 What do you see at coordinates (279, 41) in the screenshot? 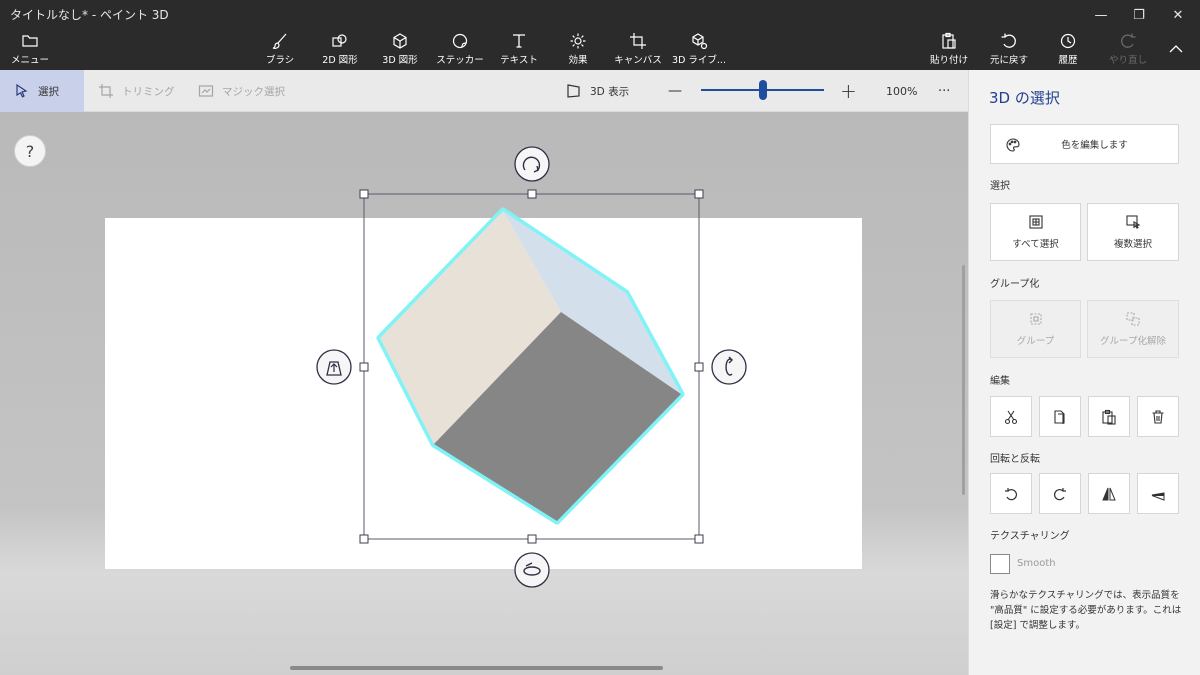
I see `brush-icon` at bounding box center [279, 41].